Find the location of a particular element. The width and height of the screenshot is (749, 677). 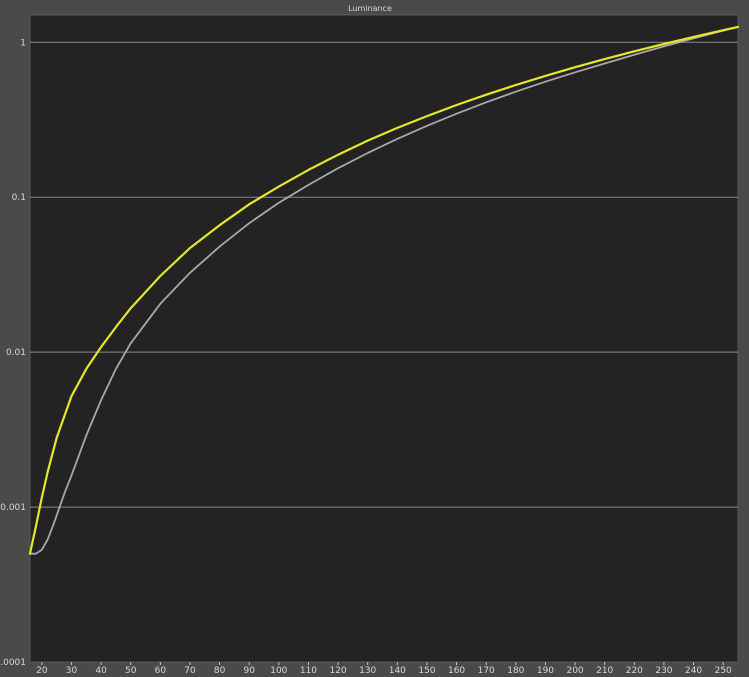

x-tick-label: 250 is located at coordinates (723, 671).